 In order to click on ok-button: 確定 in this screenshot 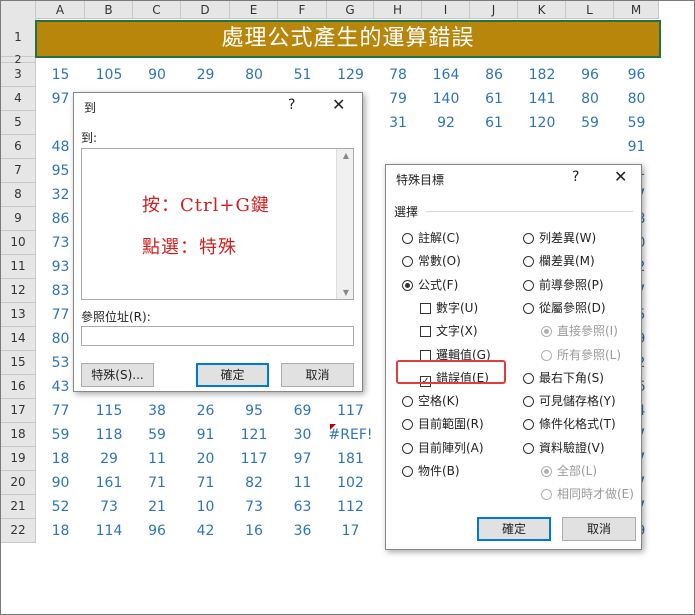, I will do `click(514, 529)`.